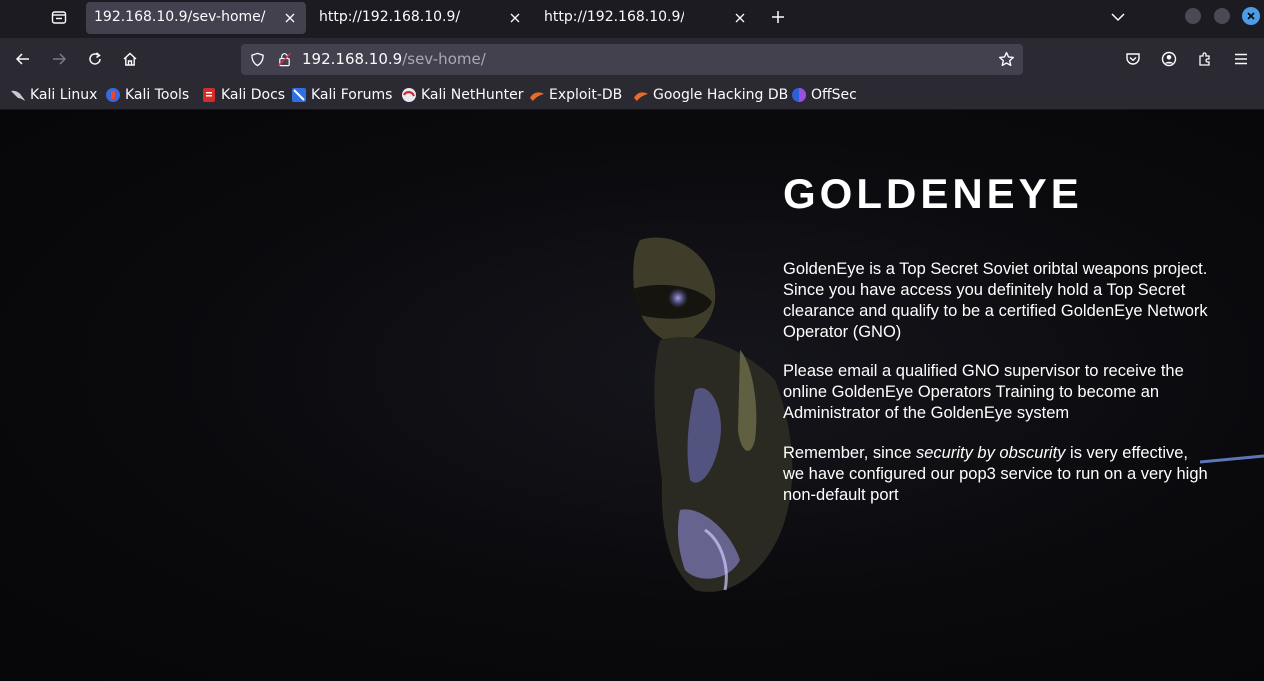  I want to click on home-icon, so click(130, 59).